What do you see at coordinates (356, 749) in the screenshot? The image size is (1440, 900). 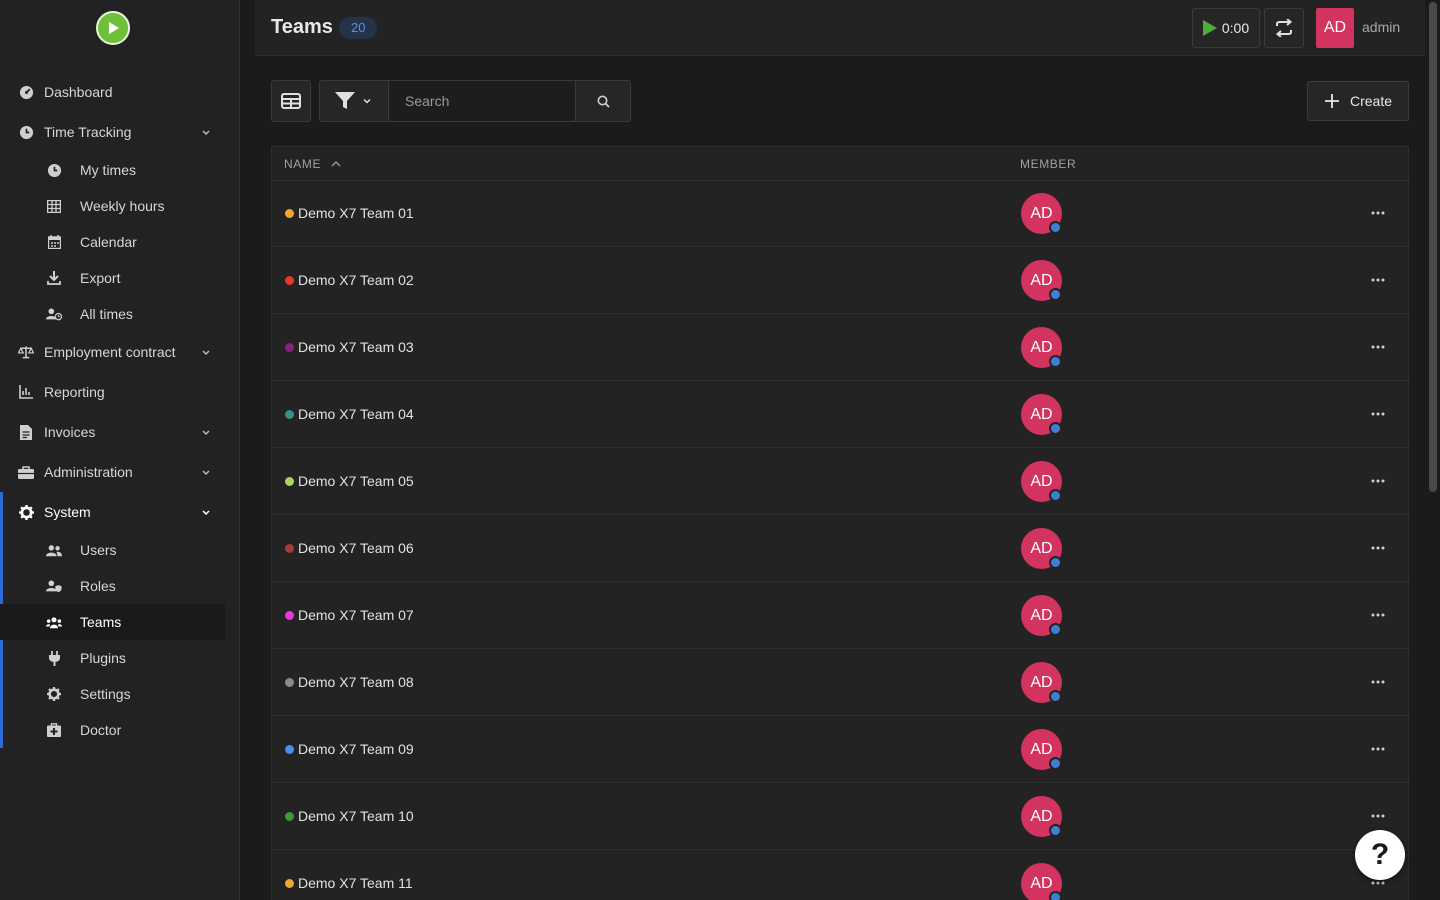 I see `team-name: Demo X7 Team 09` at bounding box center [356, 749].